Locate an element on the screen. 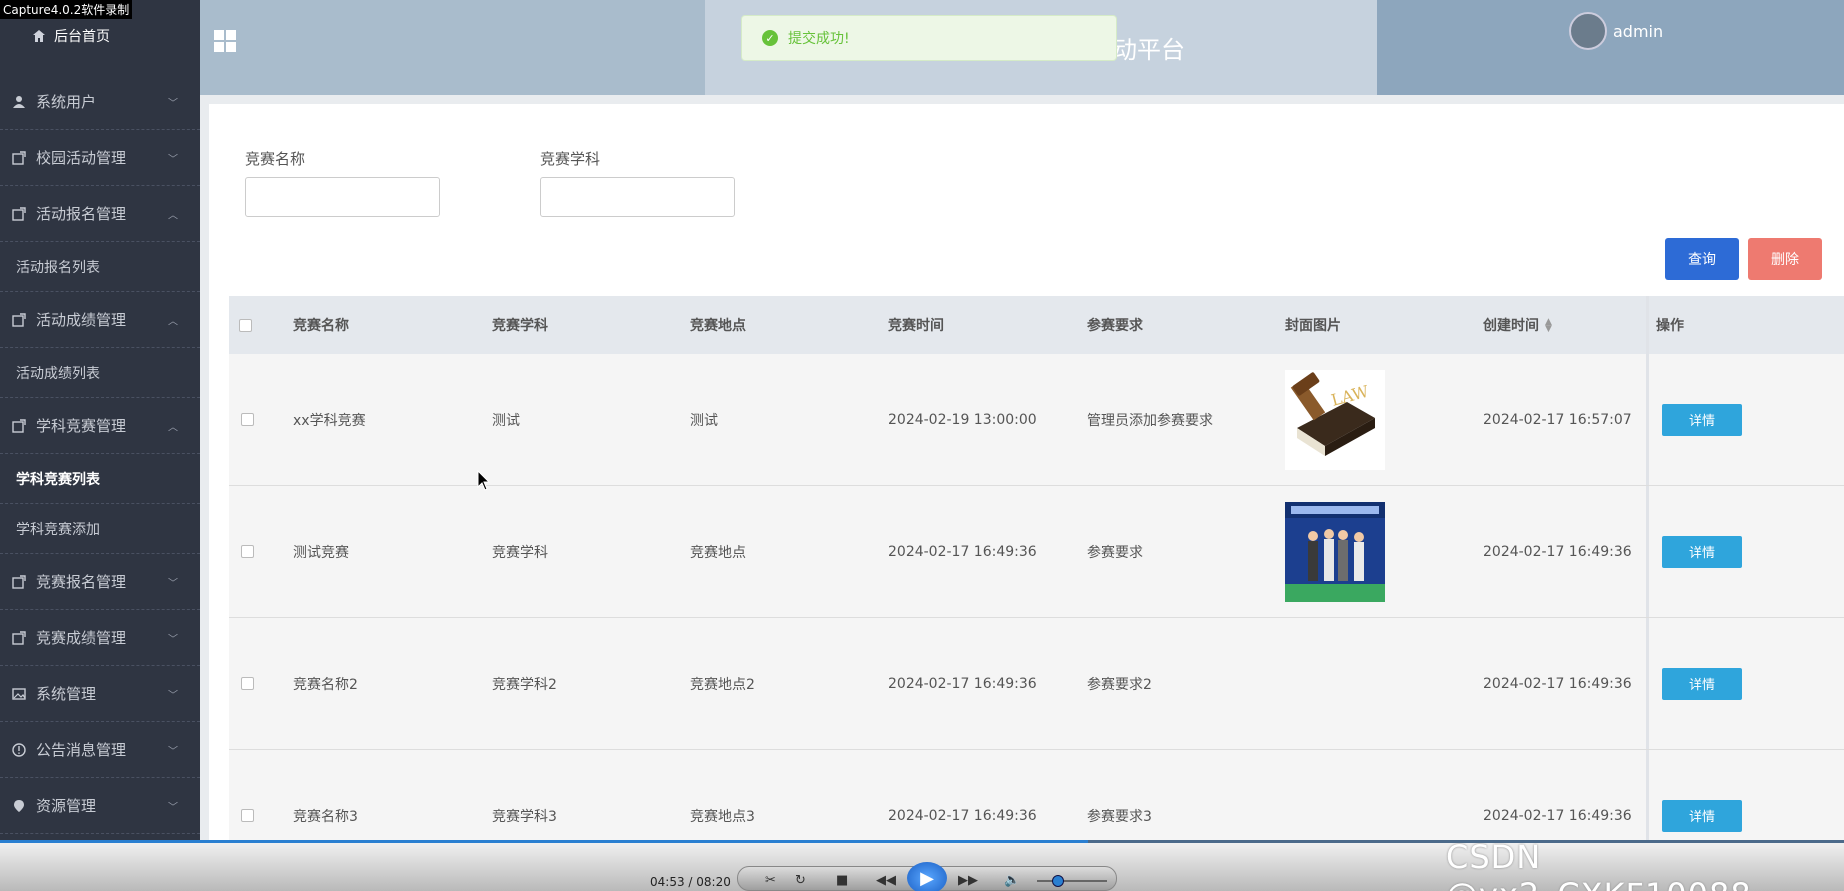  cell-time: 2024-02-17 16:49:36 is located at coordinates (962, 815).